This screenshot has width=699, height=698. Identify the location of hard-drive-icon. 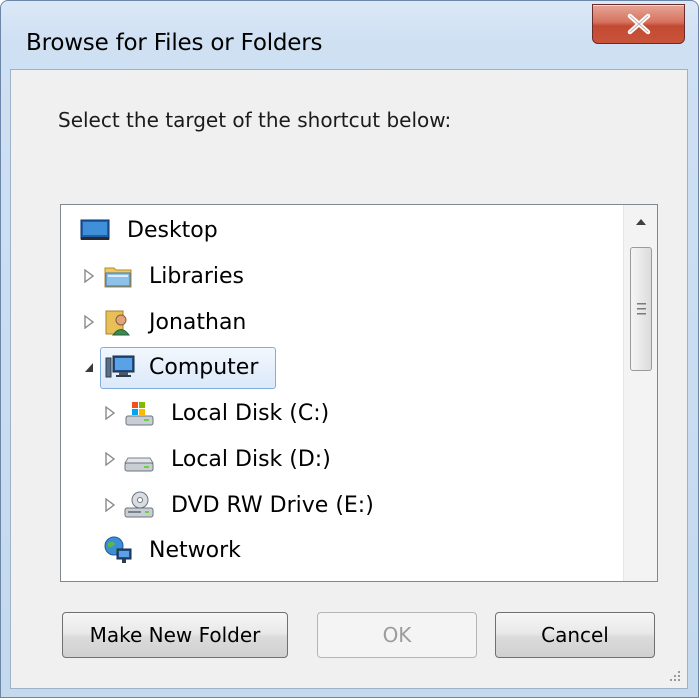
(139, 464).